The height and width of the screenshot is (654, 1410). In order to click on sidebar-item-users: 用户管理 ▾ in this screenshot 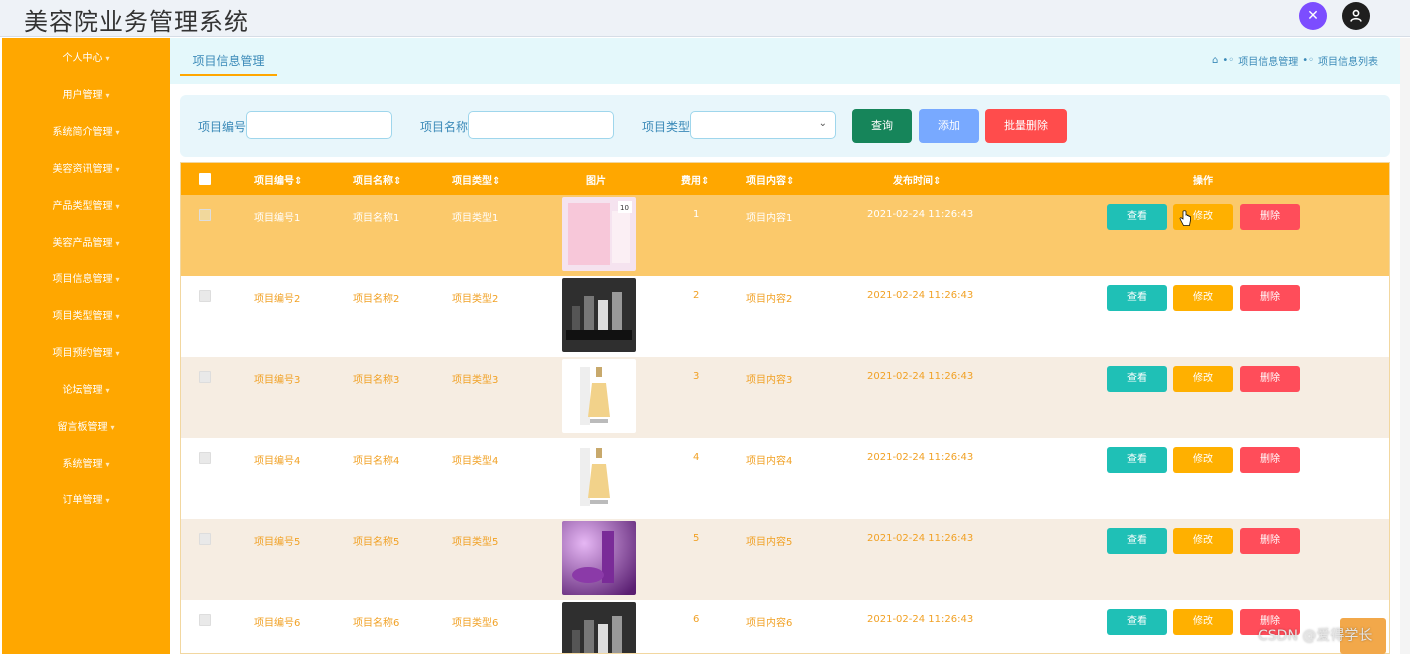, I will do `click(86, 93)`.